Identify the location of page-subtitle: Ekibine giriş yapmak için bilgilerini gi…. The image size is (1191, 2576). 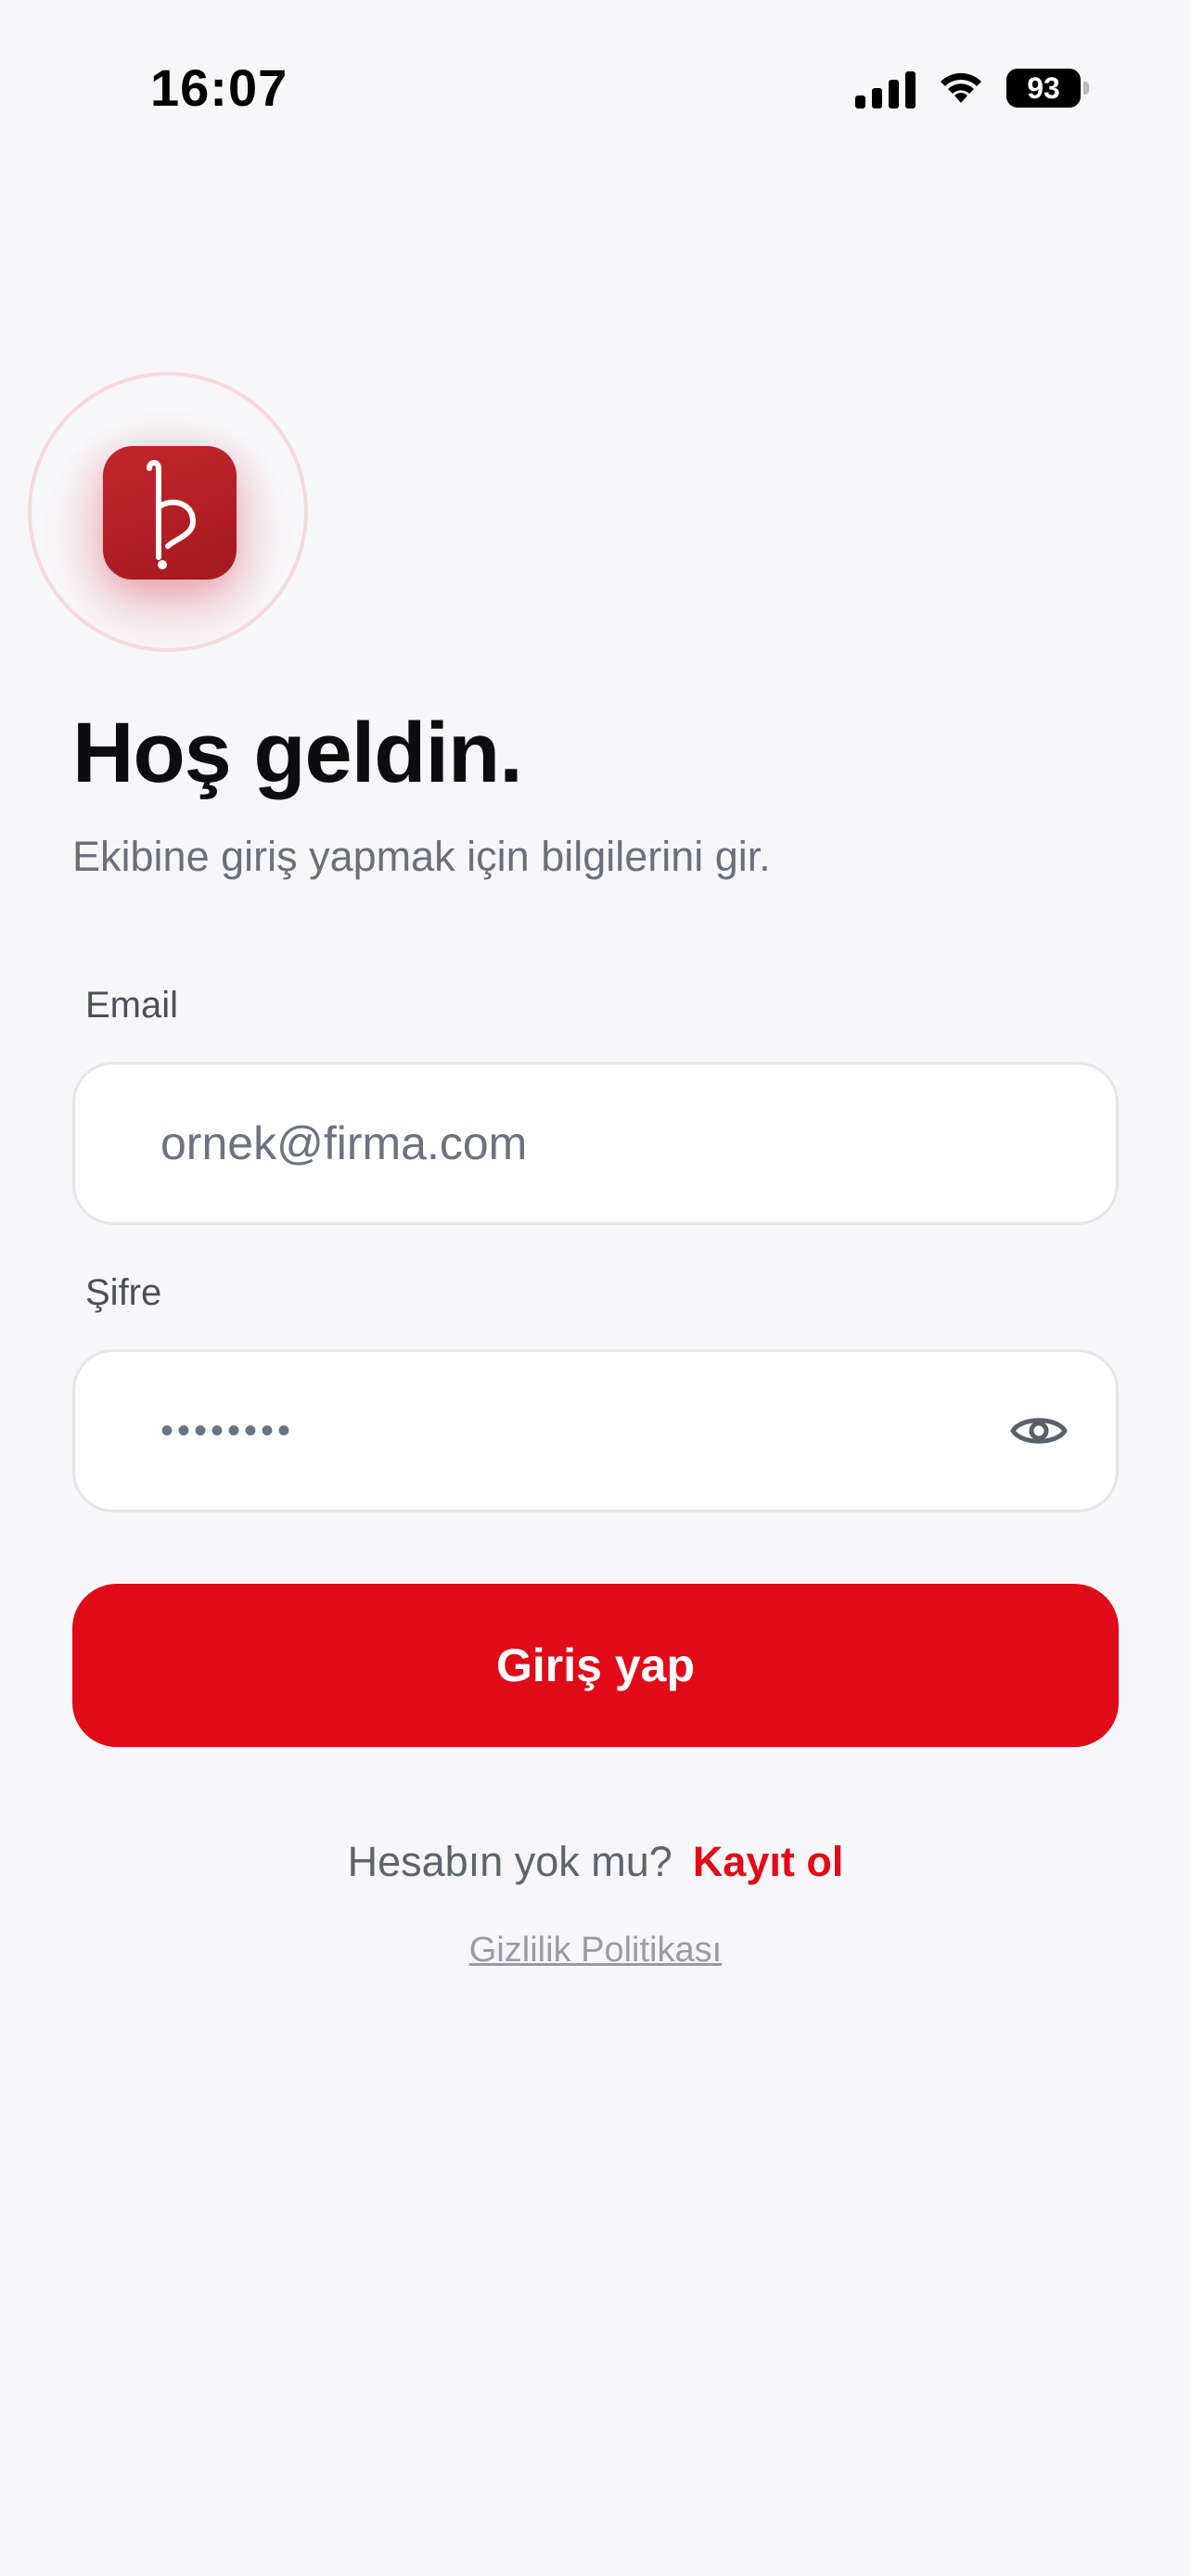
(421, 856).